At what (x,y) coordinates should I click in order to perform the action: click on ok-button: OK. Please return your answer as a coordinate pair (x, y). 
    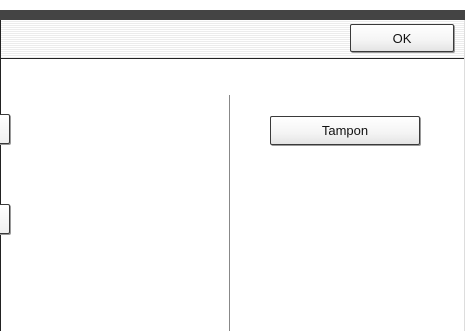
    Looking at the image, I should click on (402, 38).